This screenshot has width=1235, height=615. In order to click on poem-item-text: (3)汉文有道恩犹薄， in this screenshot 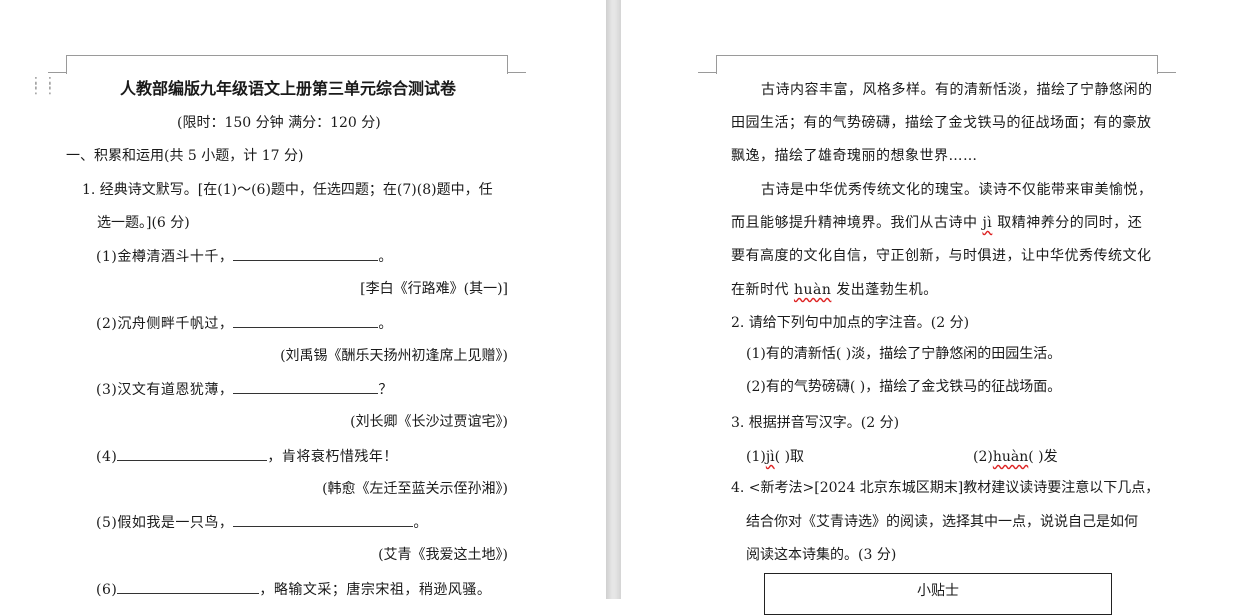, I will do `click(165, 390)`.